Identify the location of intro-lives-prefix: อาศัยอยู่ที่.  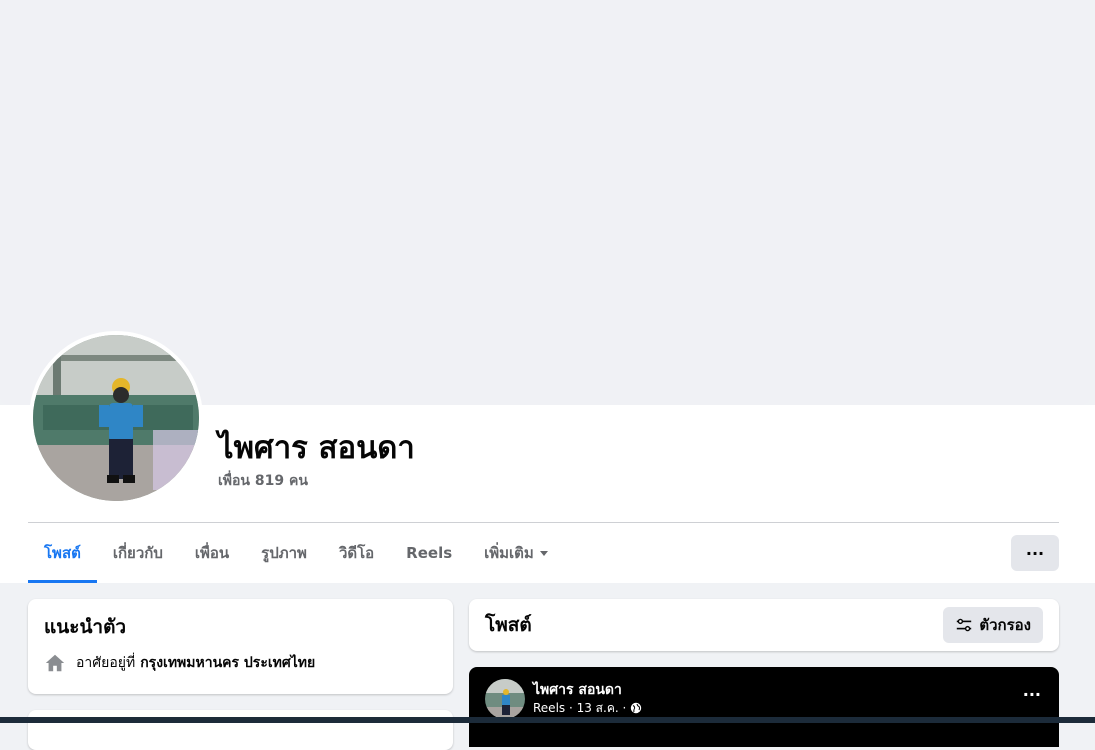
(106, 663).